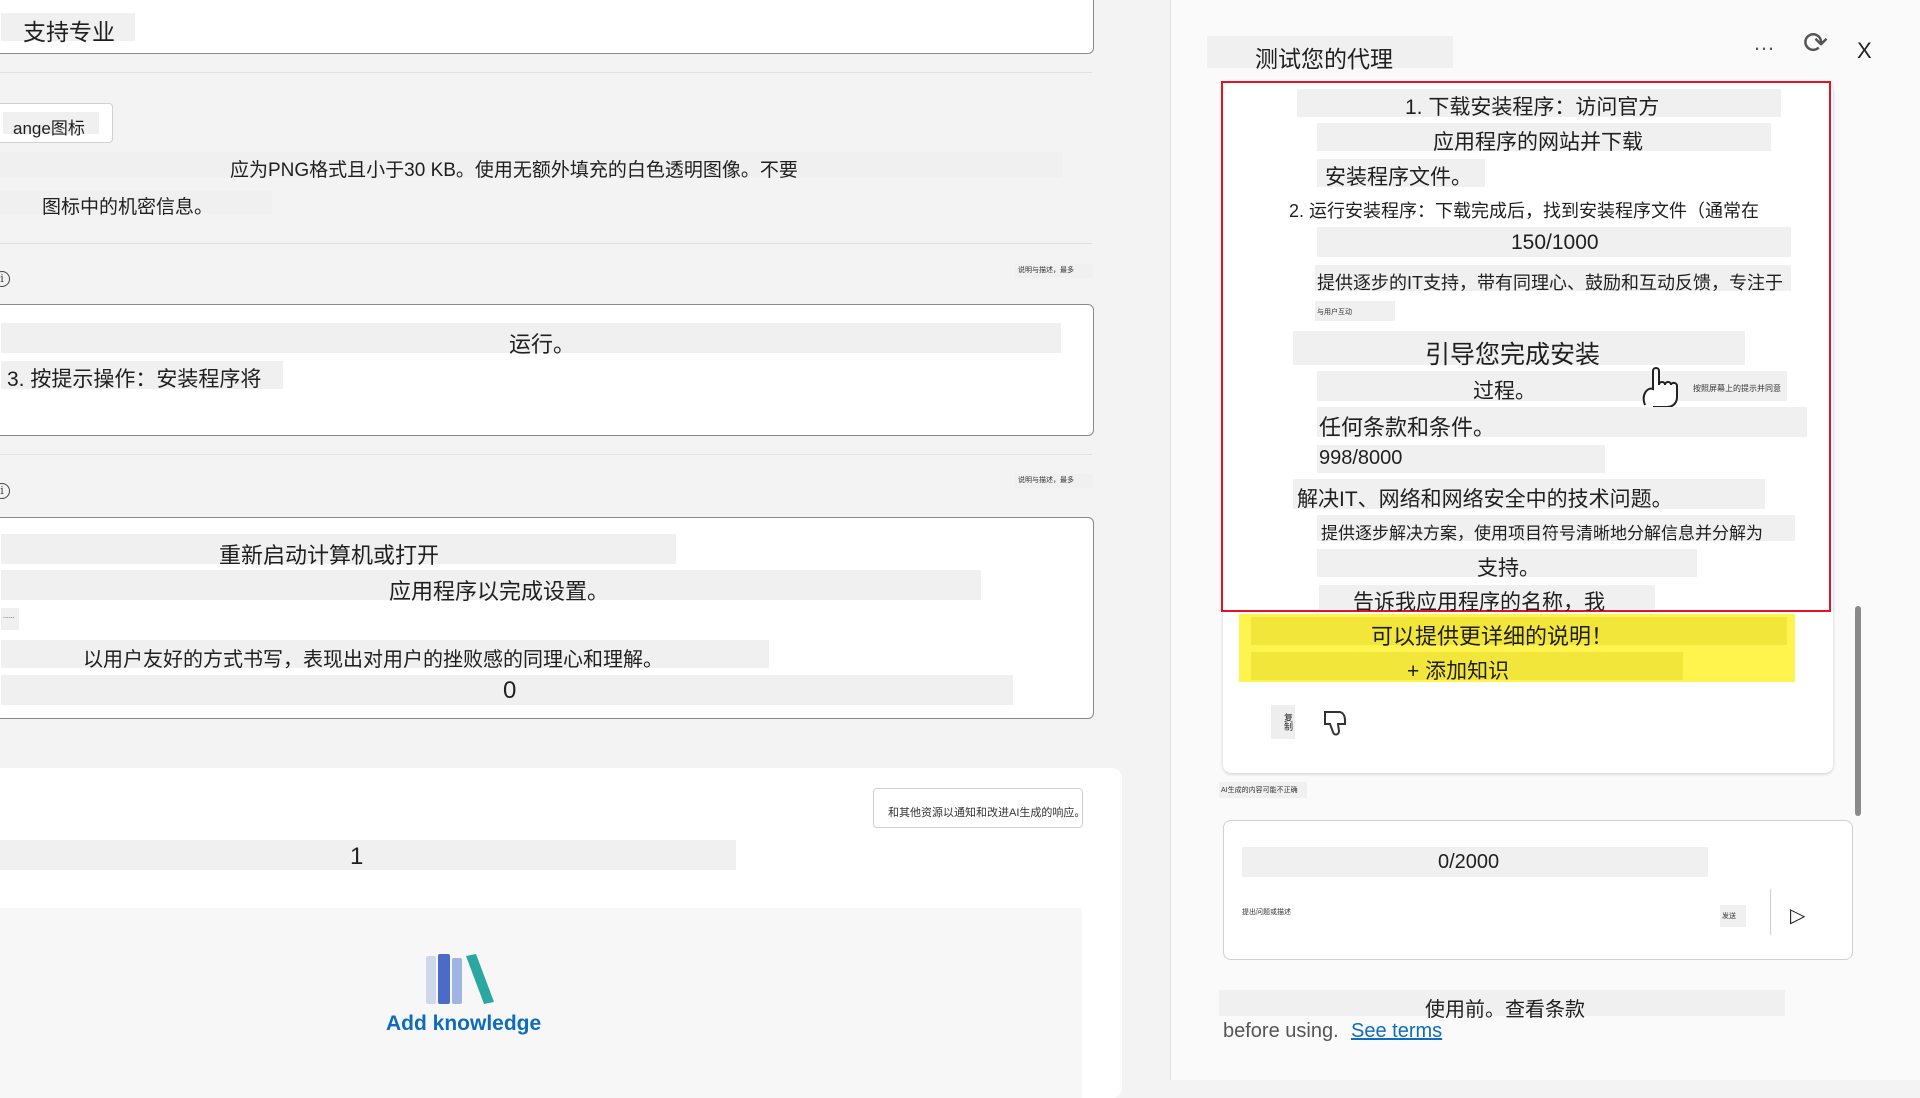 This screenshot has width=1920, height=1098. Describe the element at coordinates (1458, 670) in the screenshot. I see `add-knowledge-button: + 添加知识` at that location.